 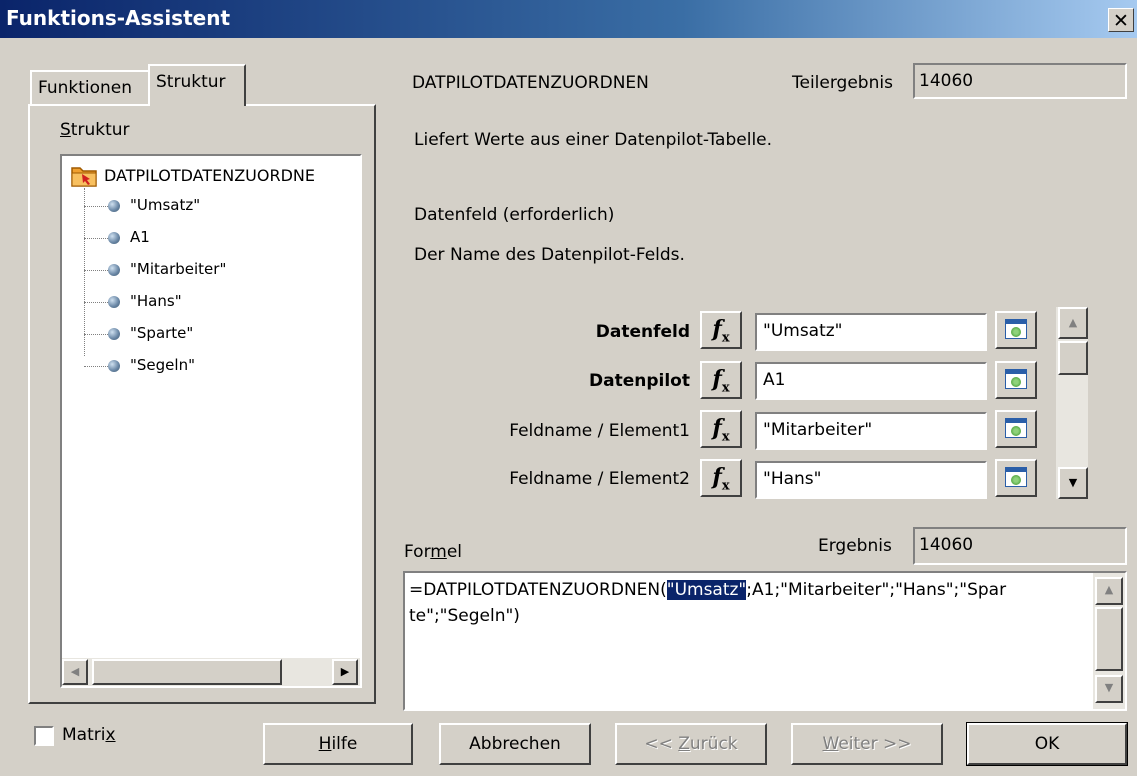 I want to click on result-label: Ergebnis, so click(x=855, y=546).